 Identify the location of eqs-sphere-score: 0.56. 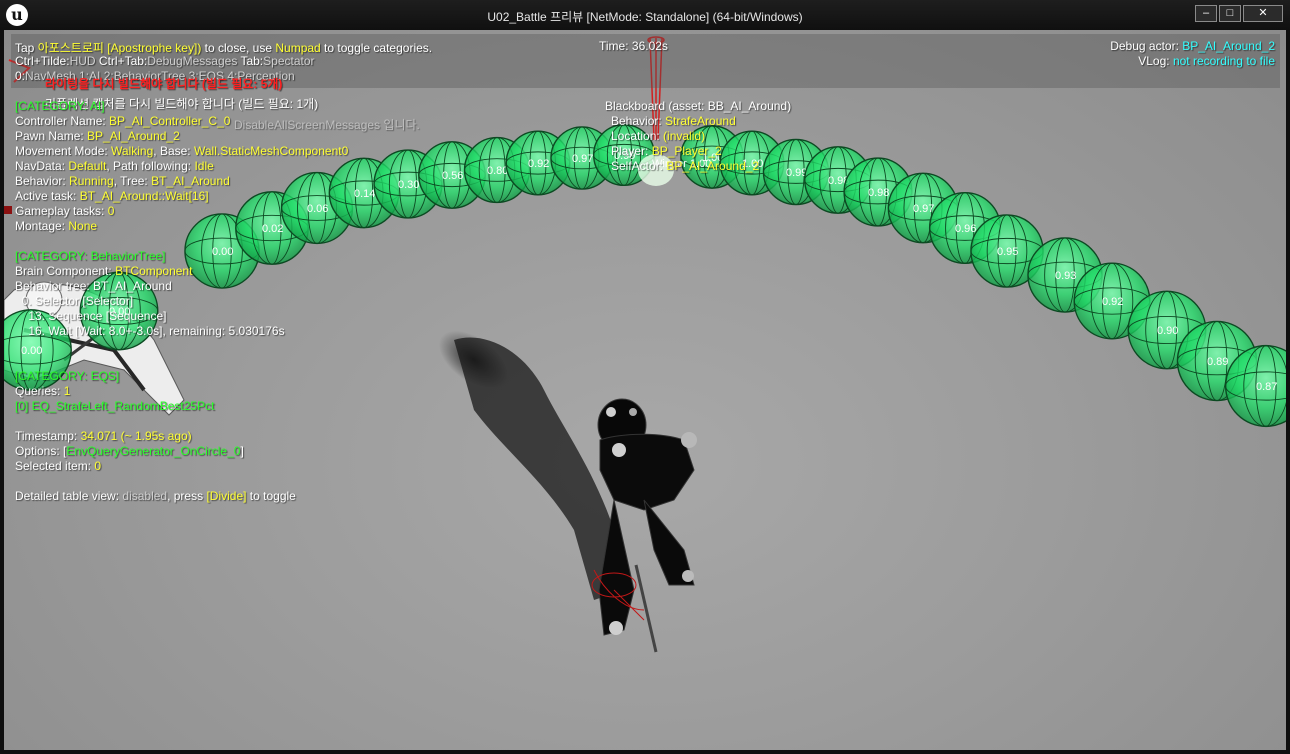
(452, 176).